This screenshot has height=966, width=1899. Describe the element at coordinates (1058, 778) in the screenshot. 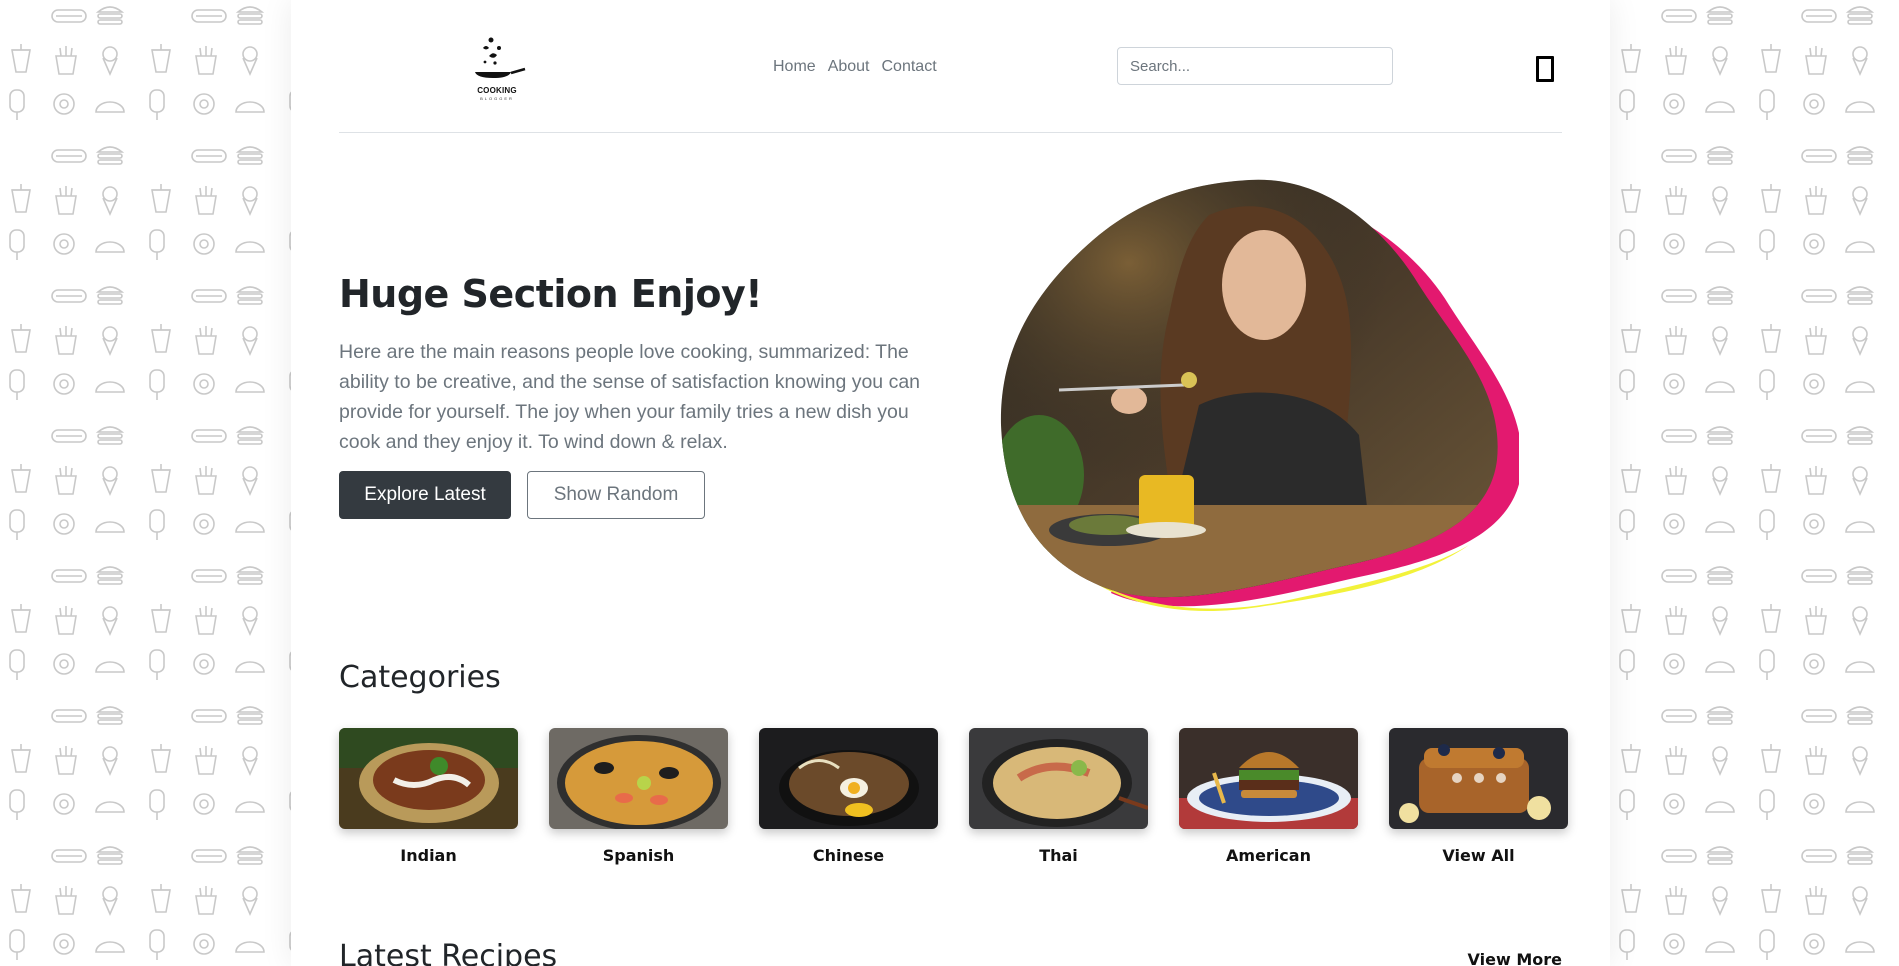

I see `category-image-thai` at that location.